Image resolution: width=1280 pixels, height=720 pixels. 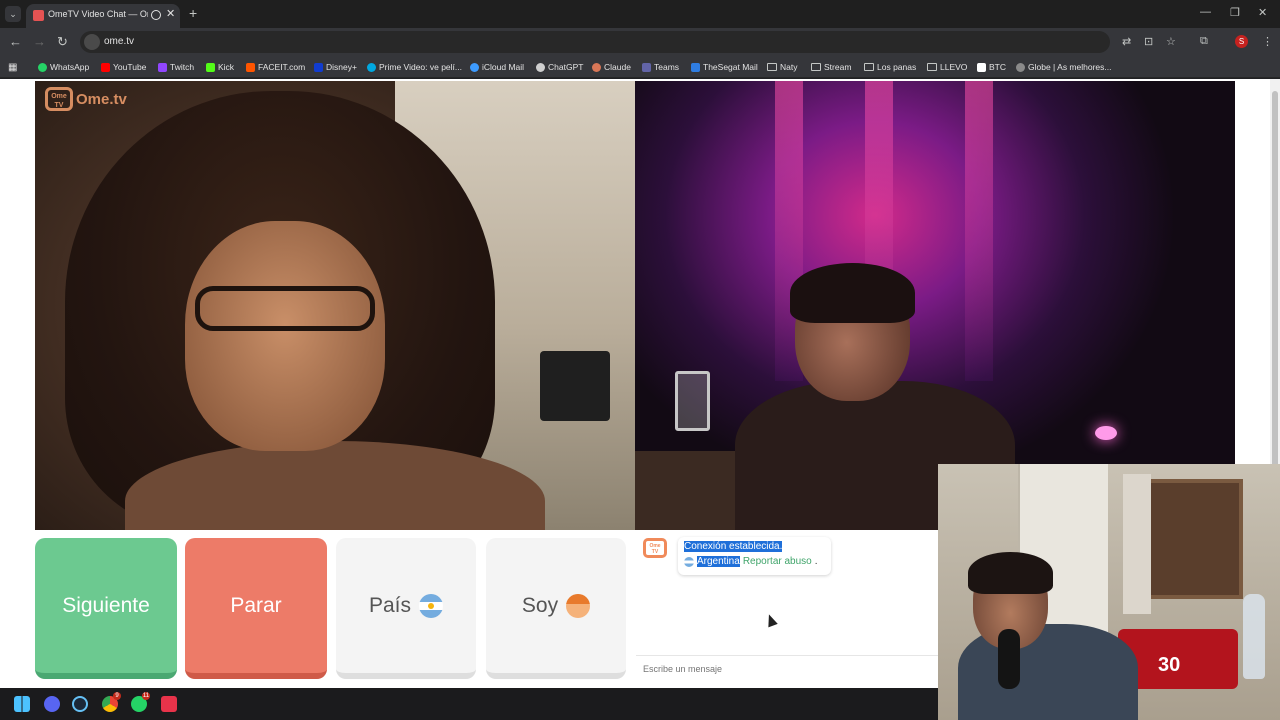 What do you see at coordinates (38, 15) in the screenshot?
I see `favicon-icon` at bounding box center [38, 15].